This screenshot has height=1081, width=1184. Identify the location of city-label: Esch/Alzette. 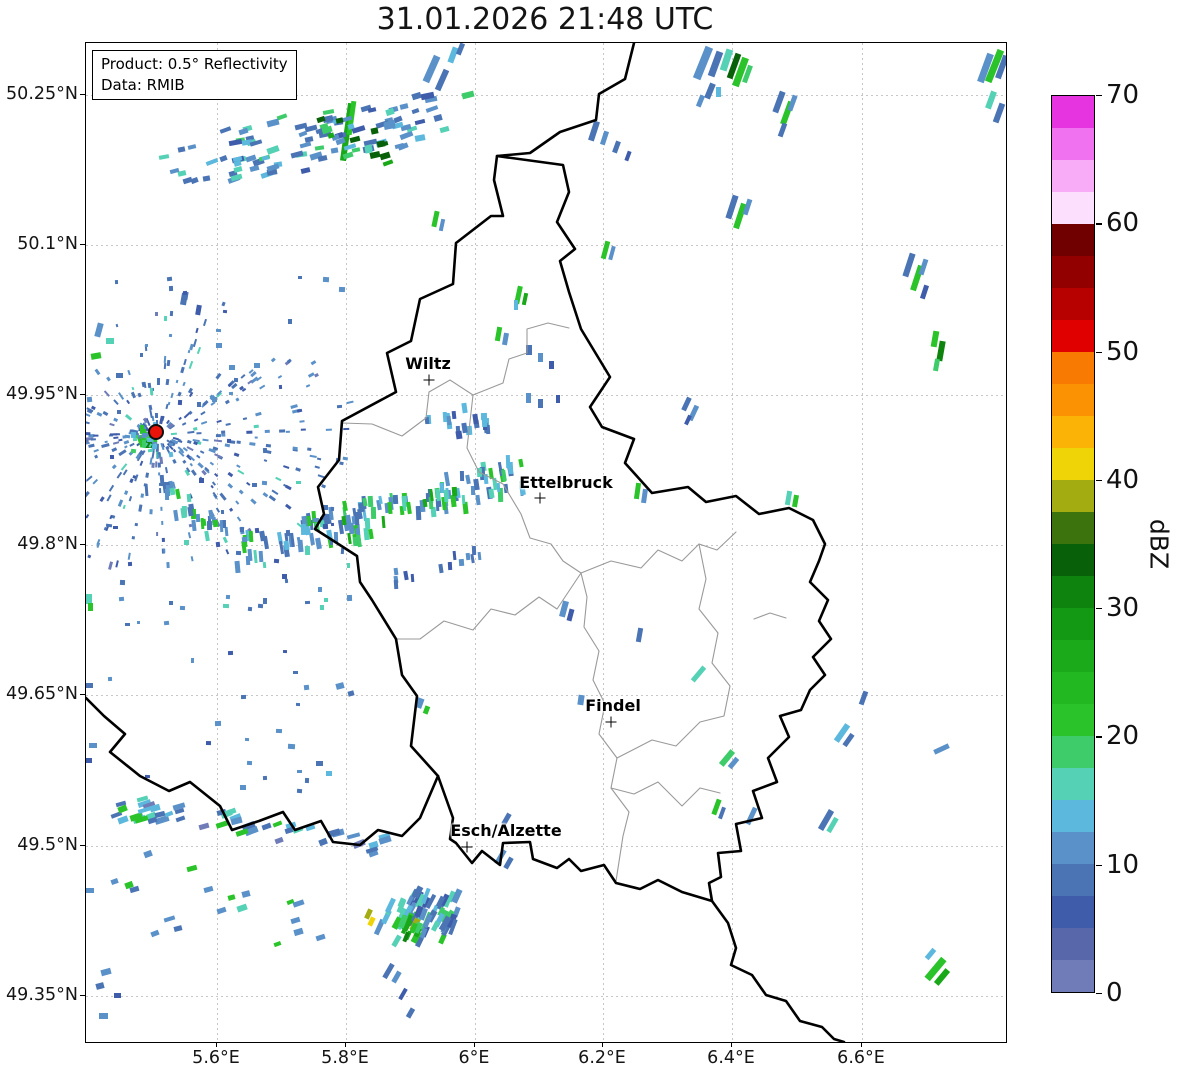
(506, 830).